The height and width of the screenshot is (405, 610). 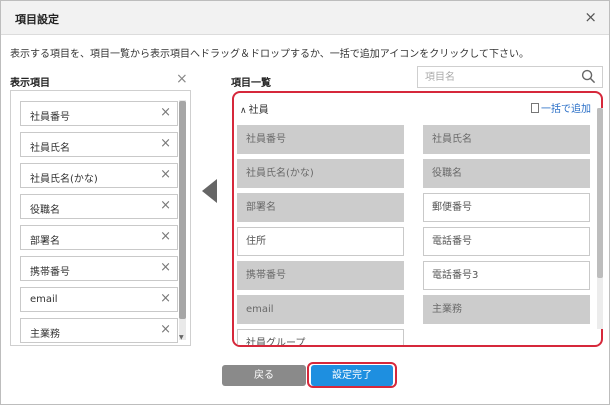 I want to click on group-name: 社員, so click(x=258, y=110).